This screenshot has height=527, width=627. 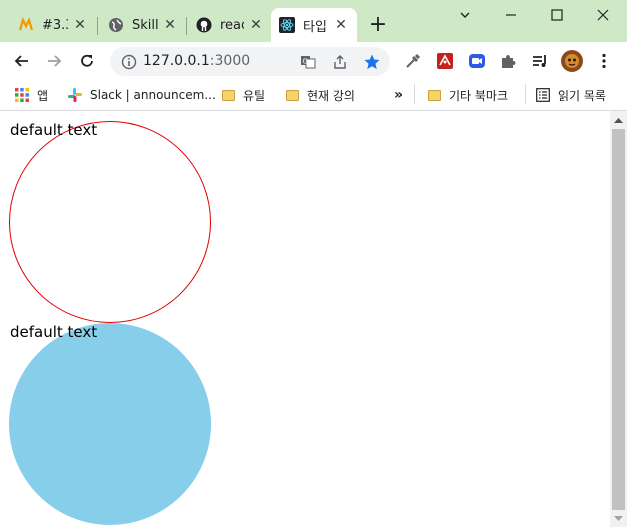 I want to click on scroll-down-arrow-icon, so click(x=618, y=518).